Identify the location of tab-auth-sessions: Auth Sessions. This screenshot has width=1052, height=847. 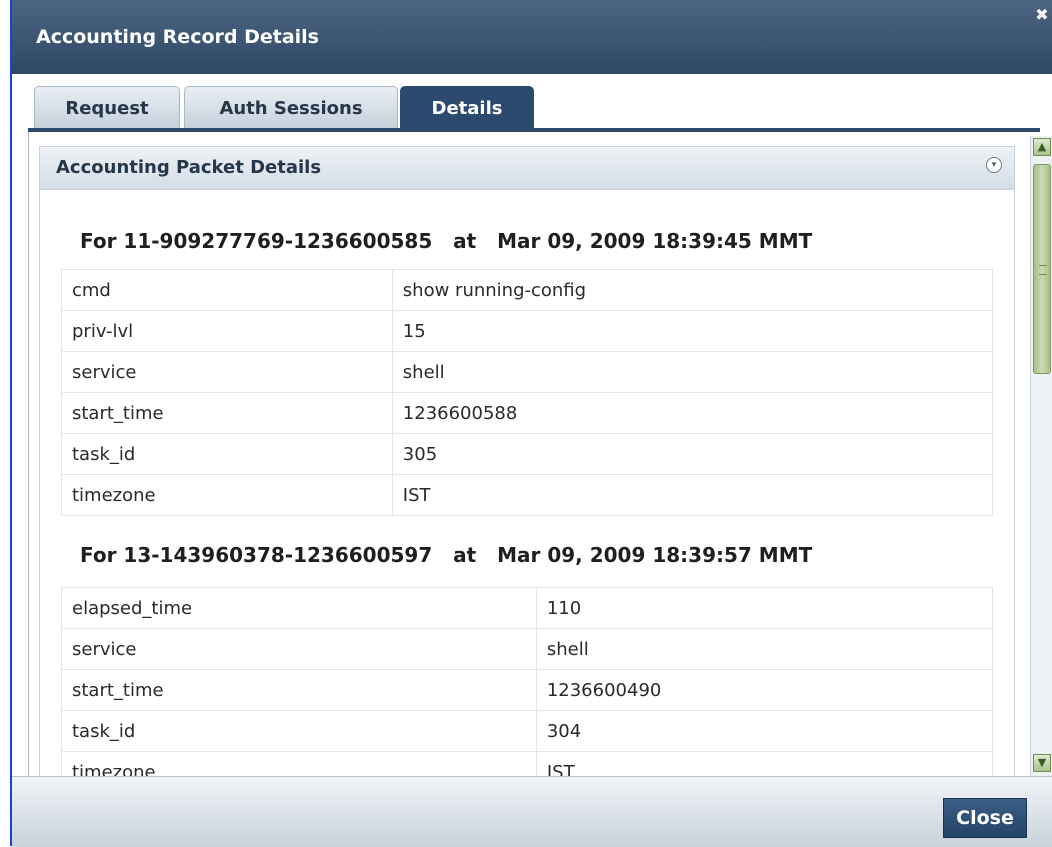
(291, 107).